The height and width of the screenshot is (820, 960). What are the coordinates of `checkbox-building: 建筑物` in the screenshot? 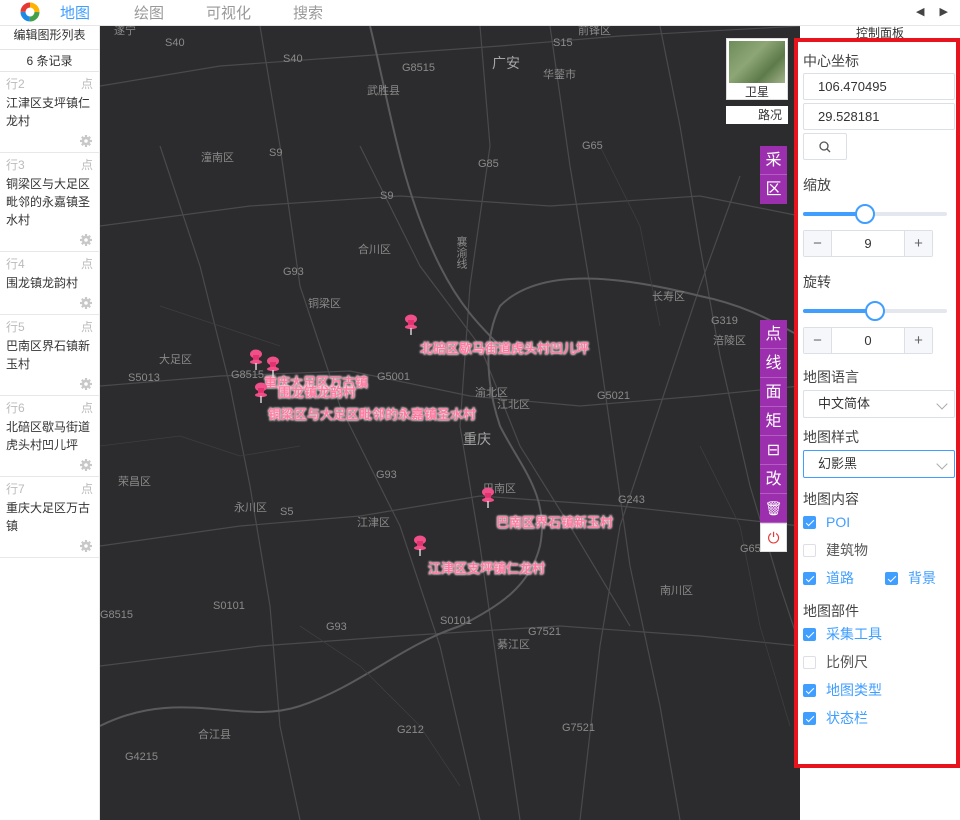 It's located at (879, 550).